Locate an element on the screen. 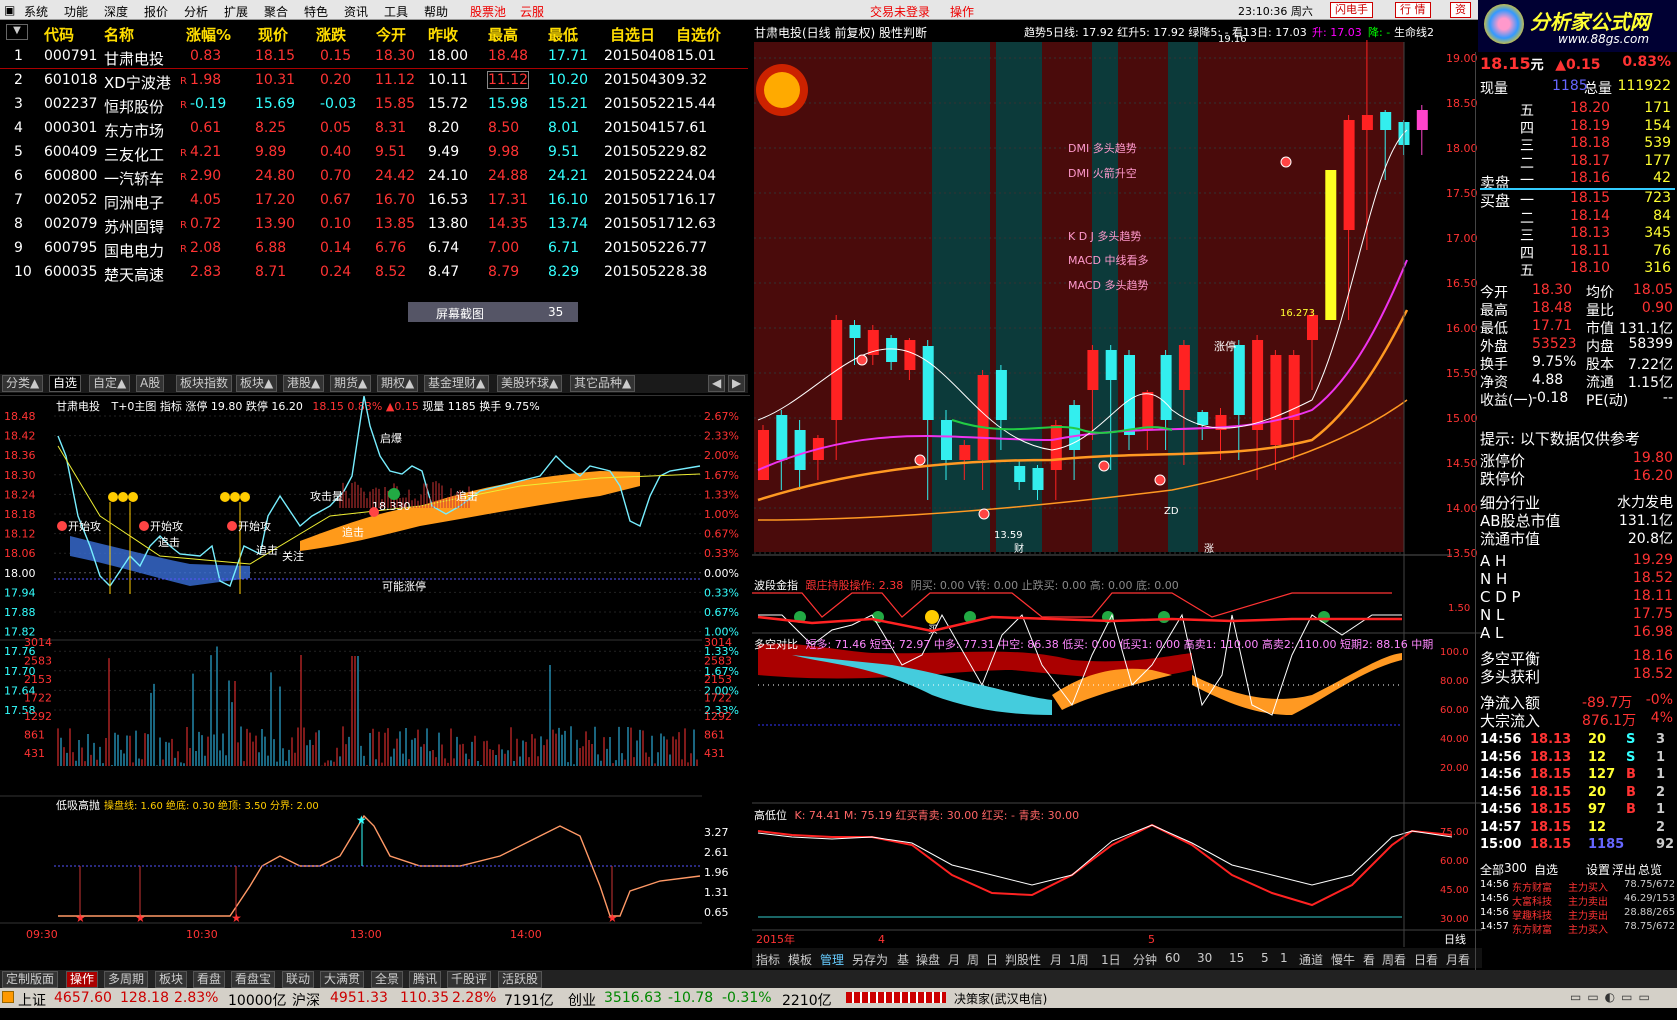  column-header: 现价 is located at coordinates (273, 34).